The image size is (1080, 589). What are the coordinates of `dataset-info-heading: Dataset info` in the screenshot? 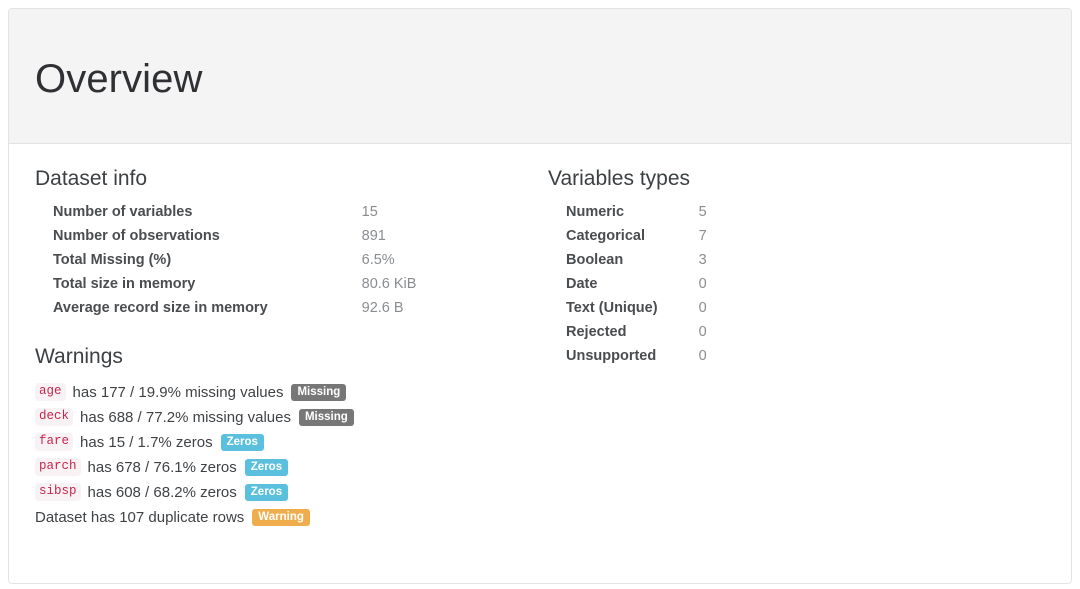 It's located at (91, 178).